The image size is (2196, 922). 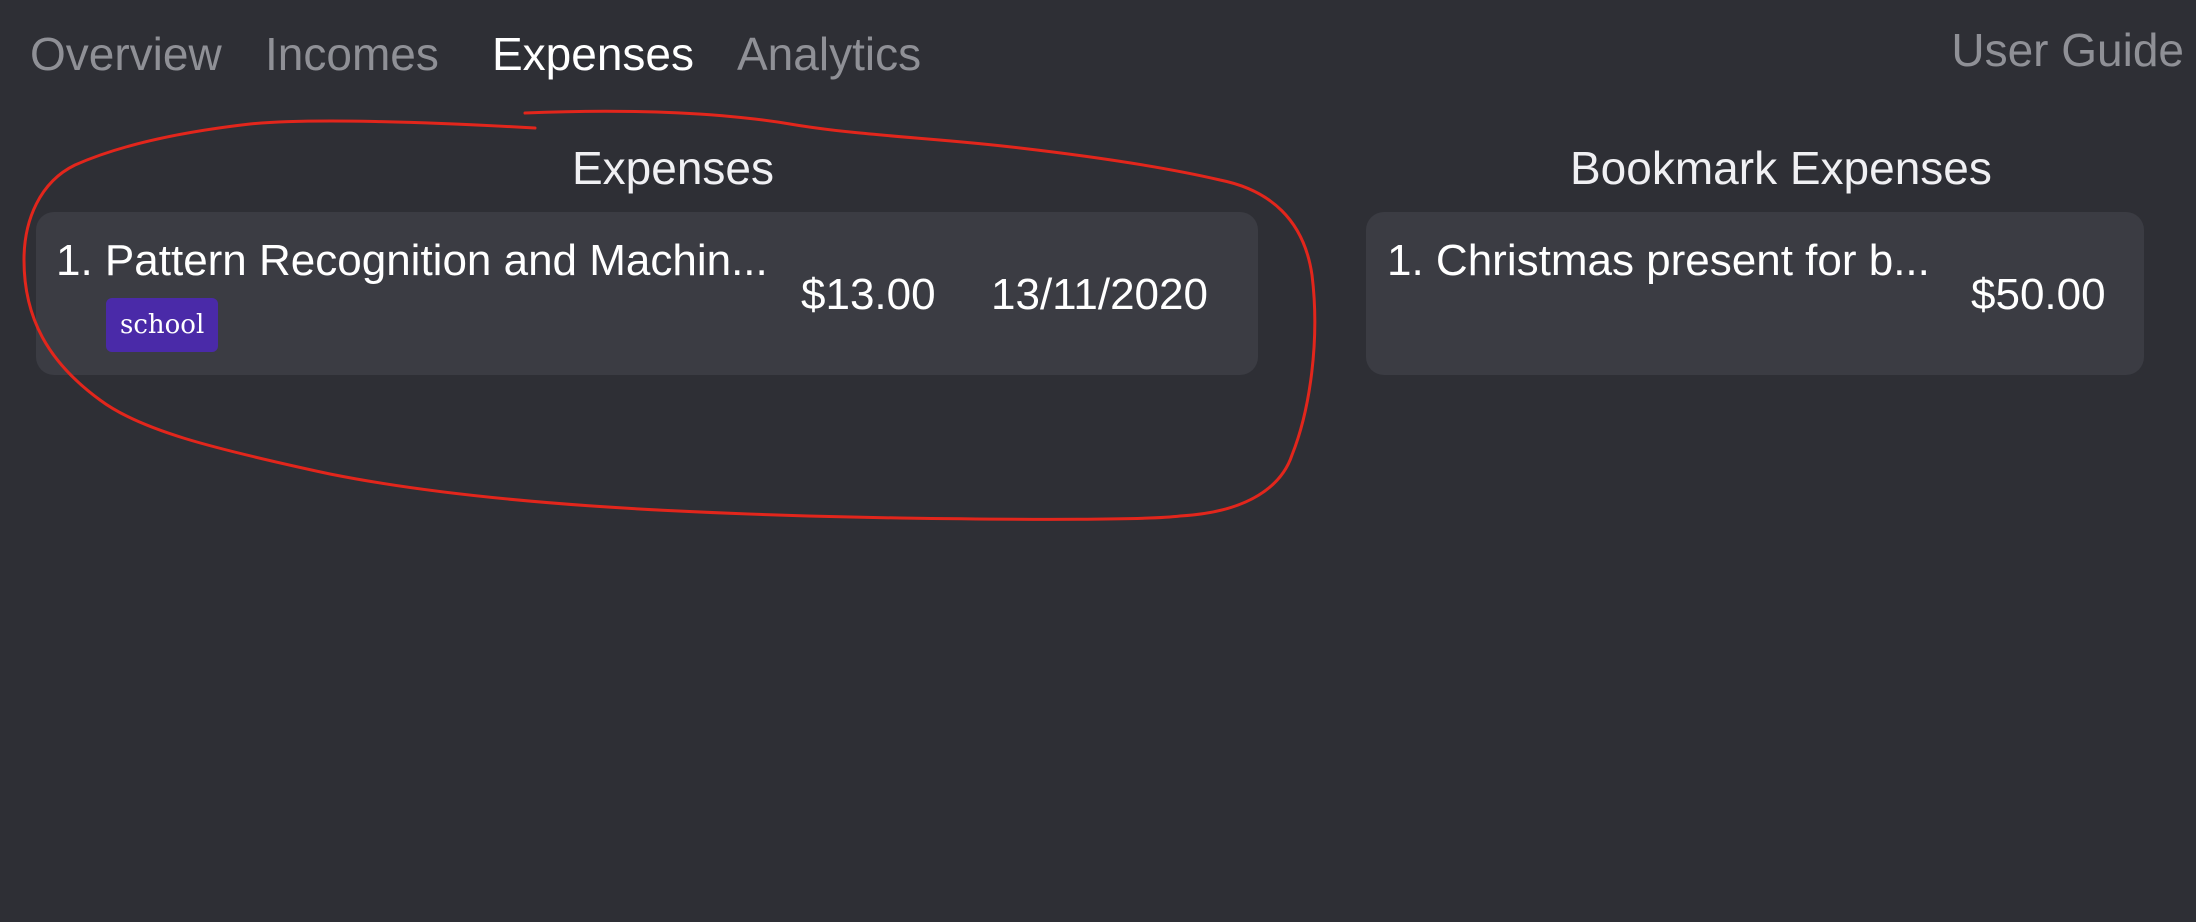 What do you see at coordinates (868, 294) in the screenshot?
I see `expense-item-amount: $13.00` at bounding box center [868, 294].